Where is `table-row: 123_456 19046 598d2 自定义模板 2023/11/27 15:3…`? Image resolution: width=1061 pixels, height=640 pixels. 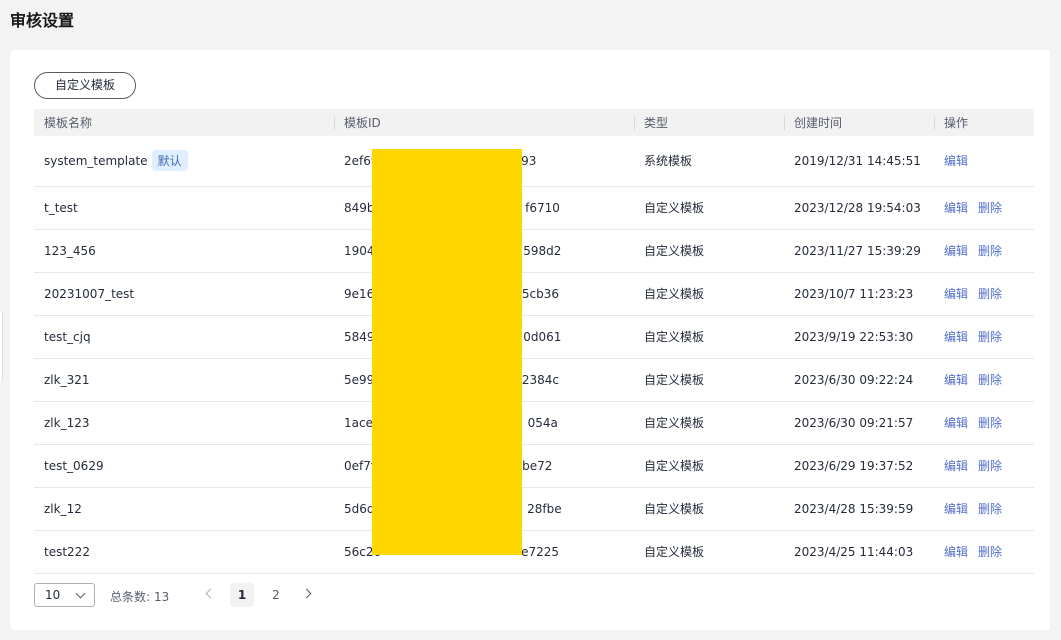 table-row: 123_456 19046 598d2 自定义模板 2023/11/27 15:3… is located at coordinates (534, 250).